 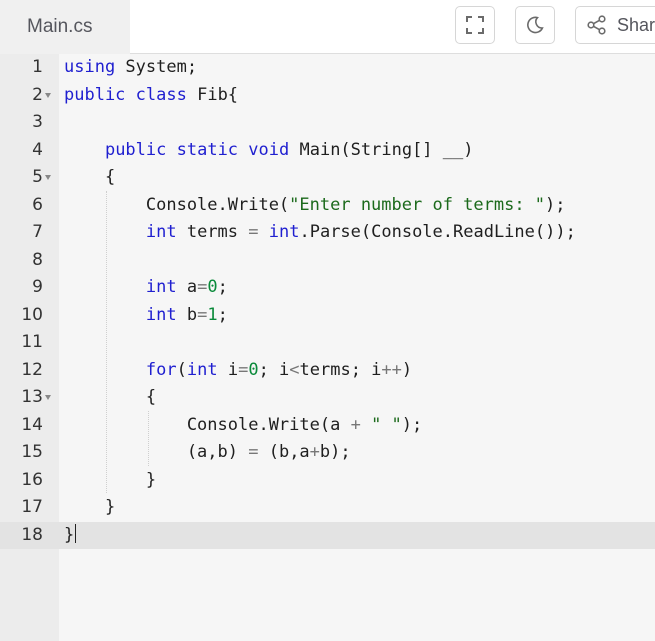 What do you see at coordinates (327, 68) in the screenshot?
I see `code-line: 1 using System;` at bounding box center [327, 68].